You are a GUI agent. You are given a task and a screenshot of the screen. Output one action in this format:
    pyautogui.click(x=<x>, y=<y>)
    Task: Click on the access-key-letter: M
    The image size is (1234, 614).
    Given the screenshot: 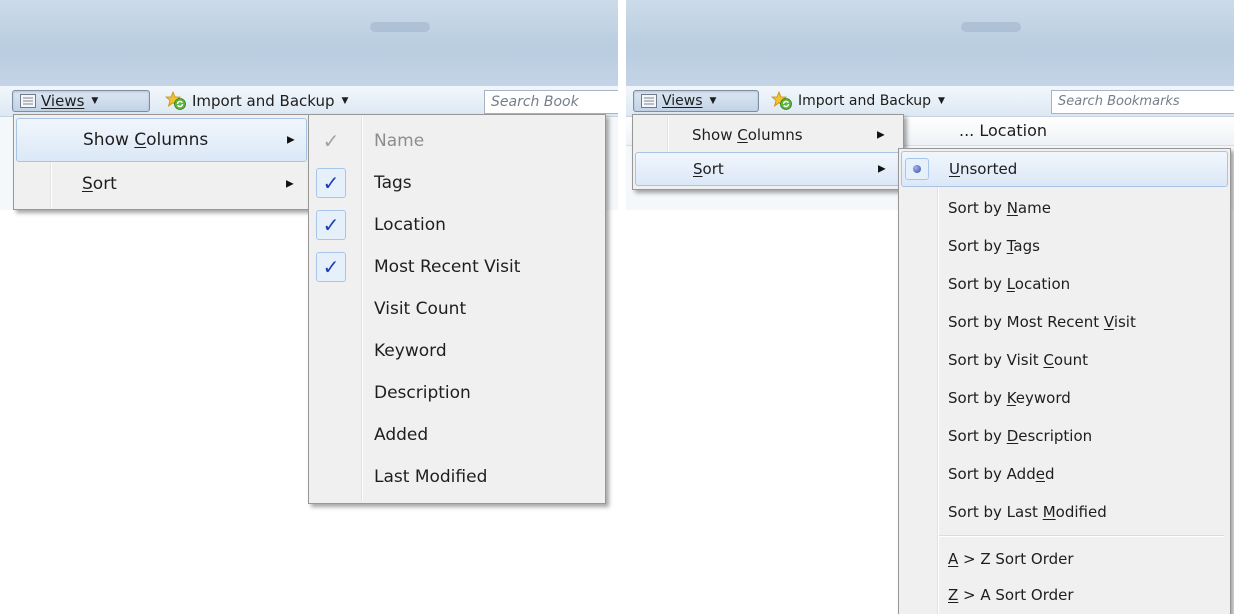 What is the action you would take?
    pyautogui.click(x=1049, y=512)
    